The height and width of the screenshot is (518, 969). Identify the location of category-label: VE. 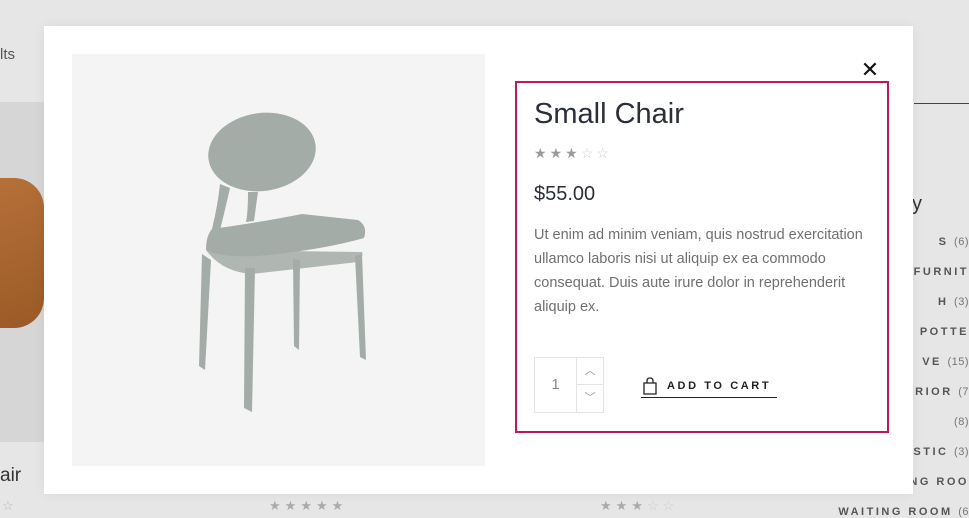
(935, 362).